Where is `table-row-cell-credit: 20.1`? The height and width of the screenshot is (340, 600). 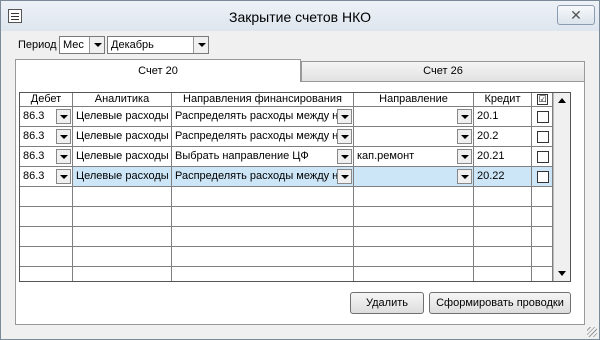
table-row-cell-credit: 20.1 is located at coordinates (503, 117).